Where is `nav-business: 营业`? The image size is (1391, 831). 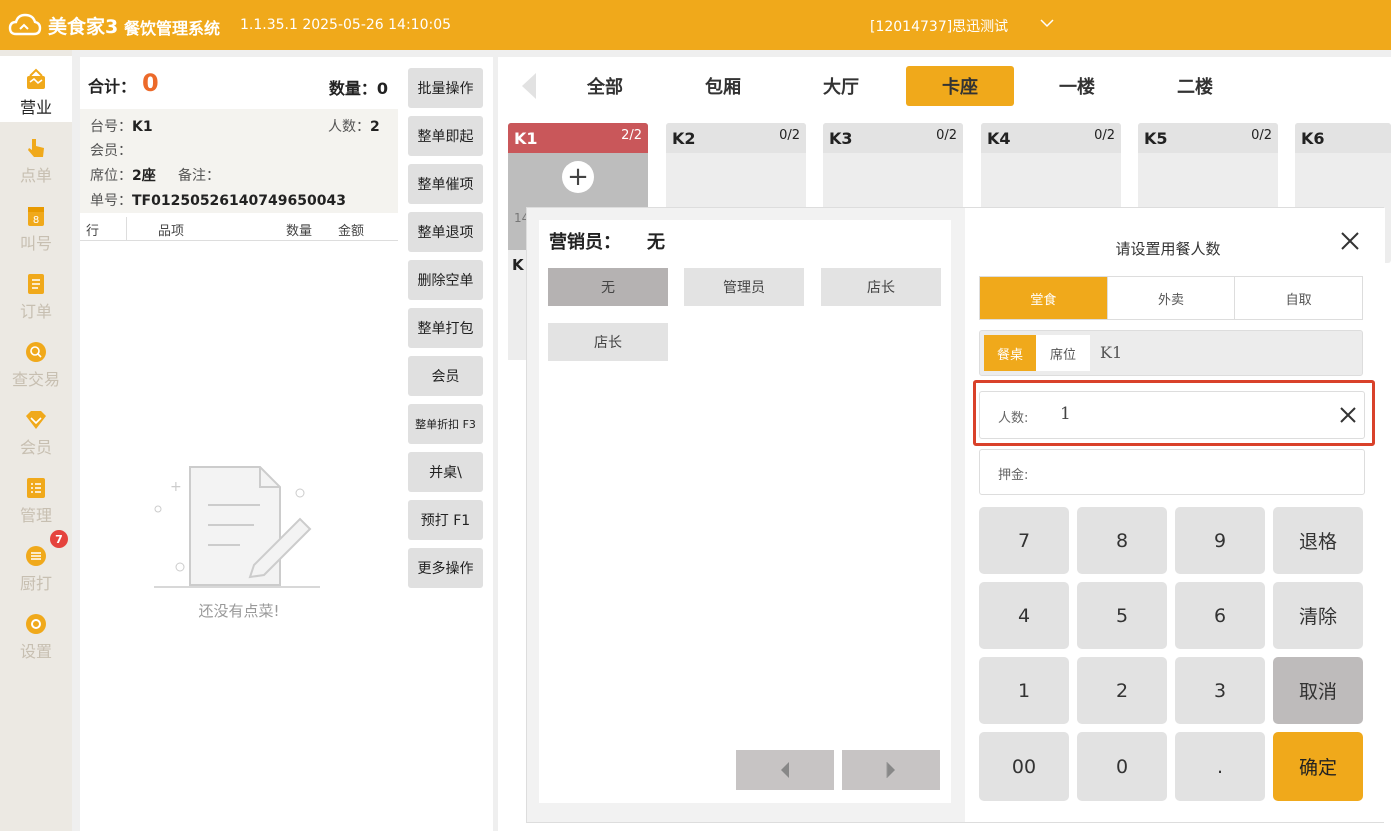 nav-business: 营业 is located at coordinates (36, 89).